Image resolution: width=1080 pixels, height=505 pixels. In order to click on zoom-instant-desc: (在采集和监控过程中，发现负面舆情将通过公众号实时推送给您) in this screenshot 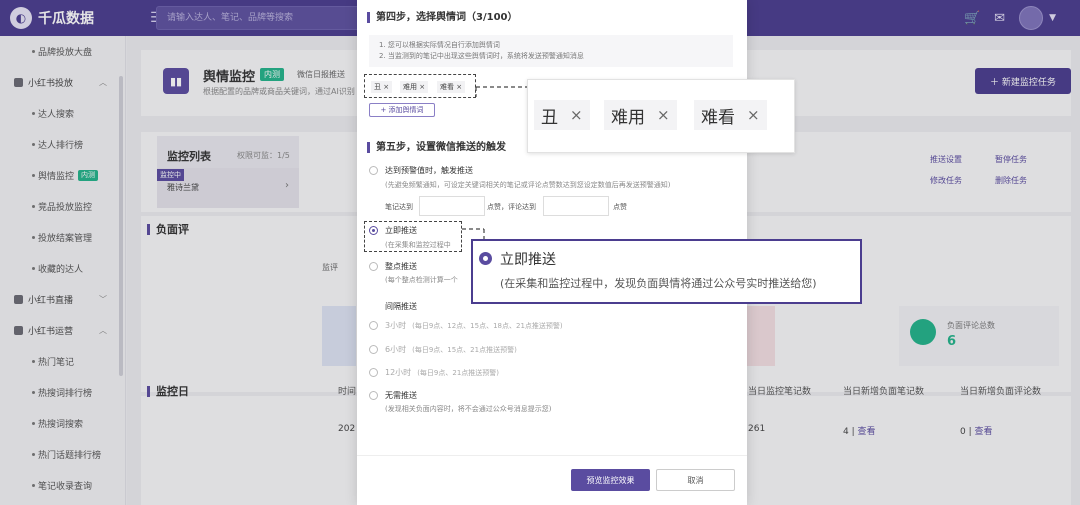, I will do `click(658, 283)`.